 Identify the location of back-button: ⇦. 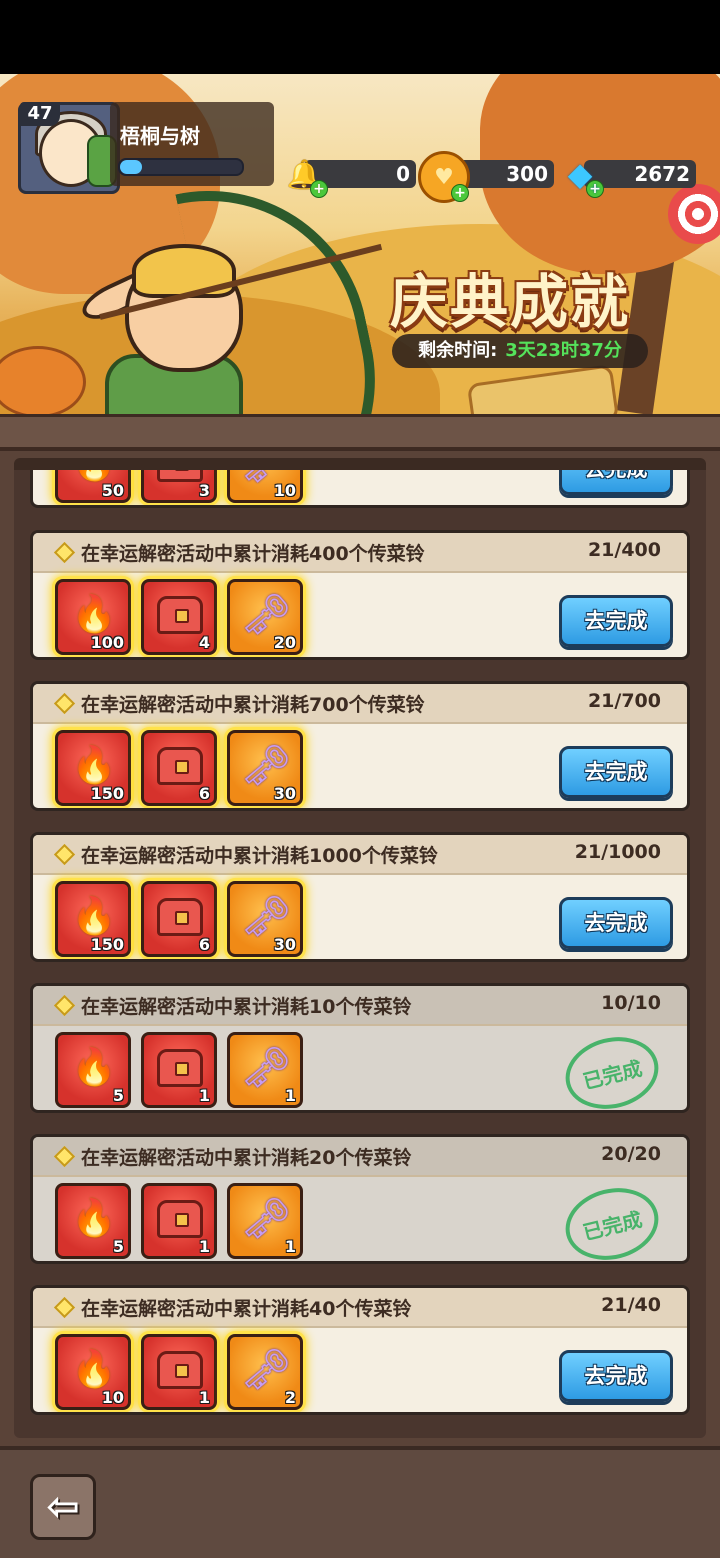
(63, 1507).